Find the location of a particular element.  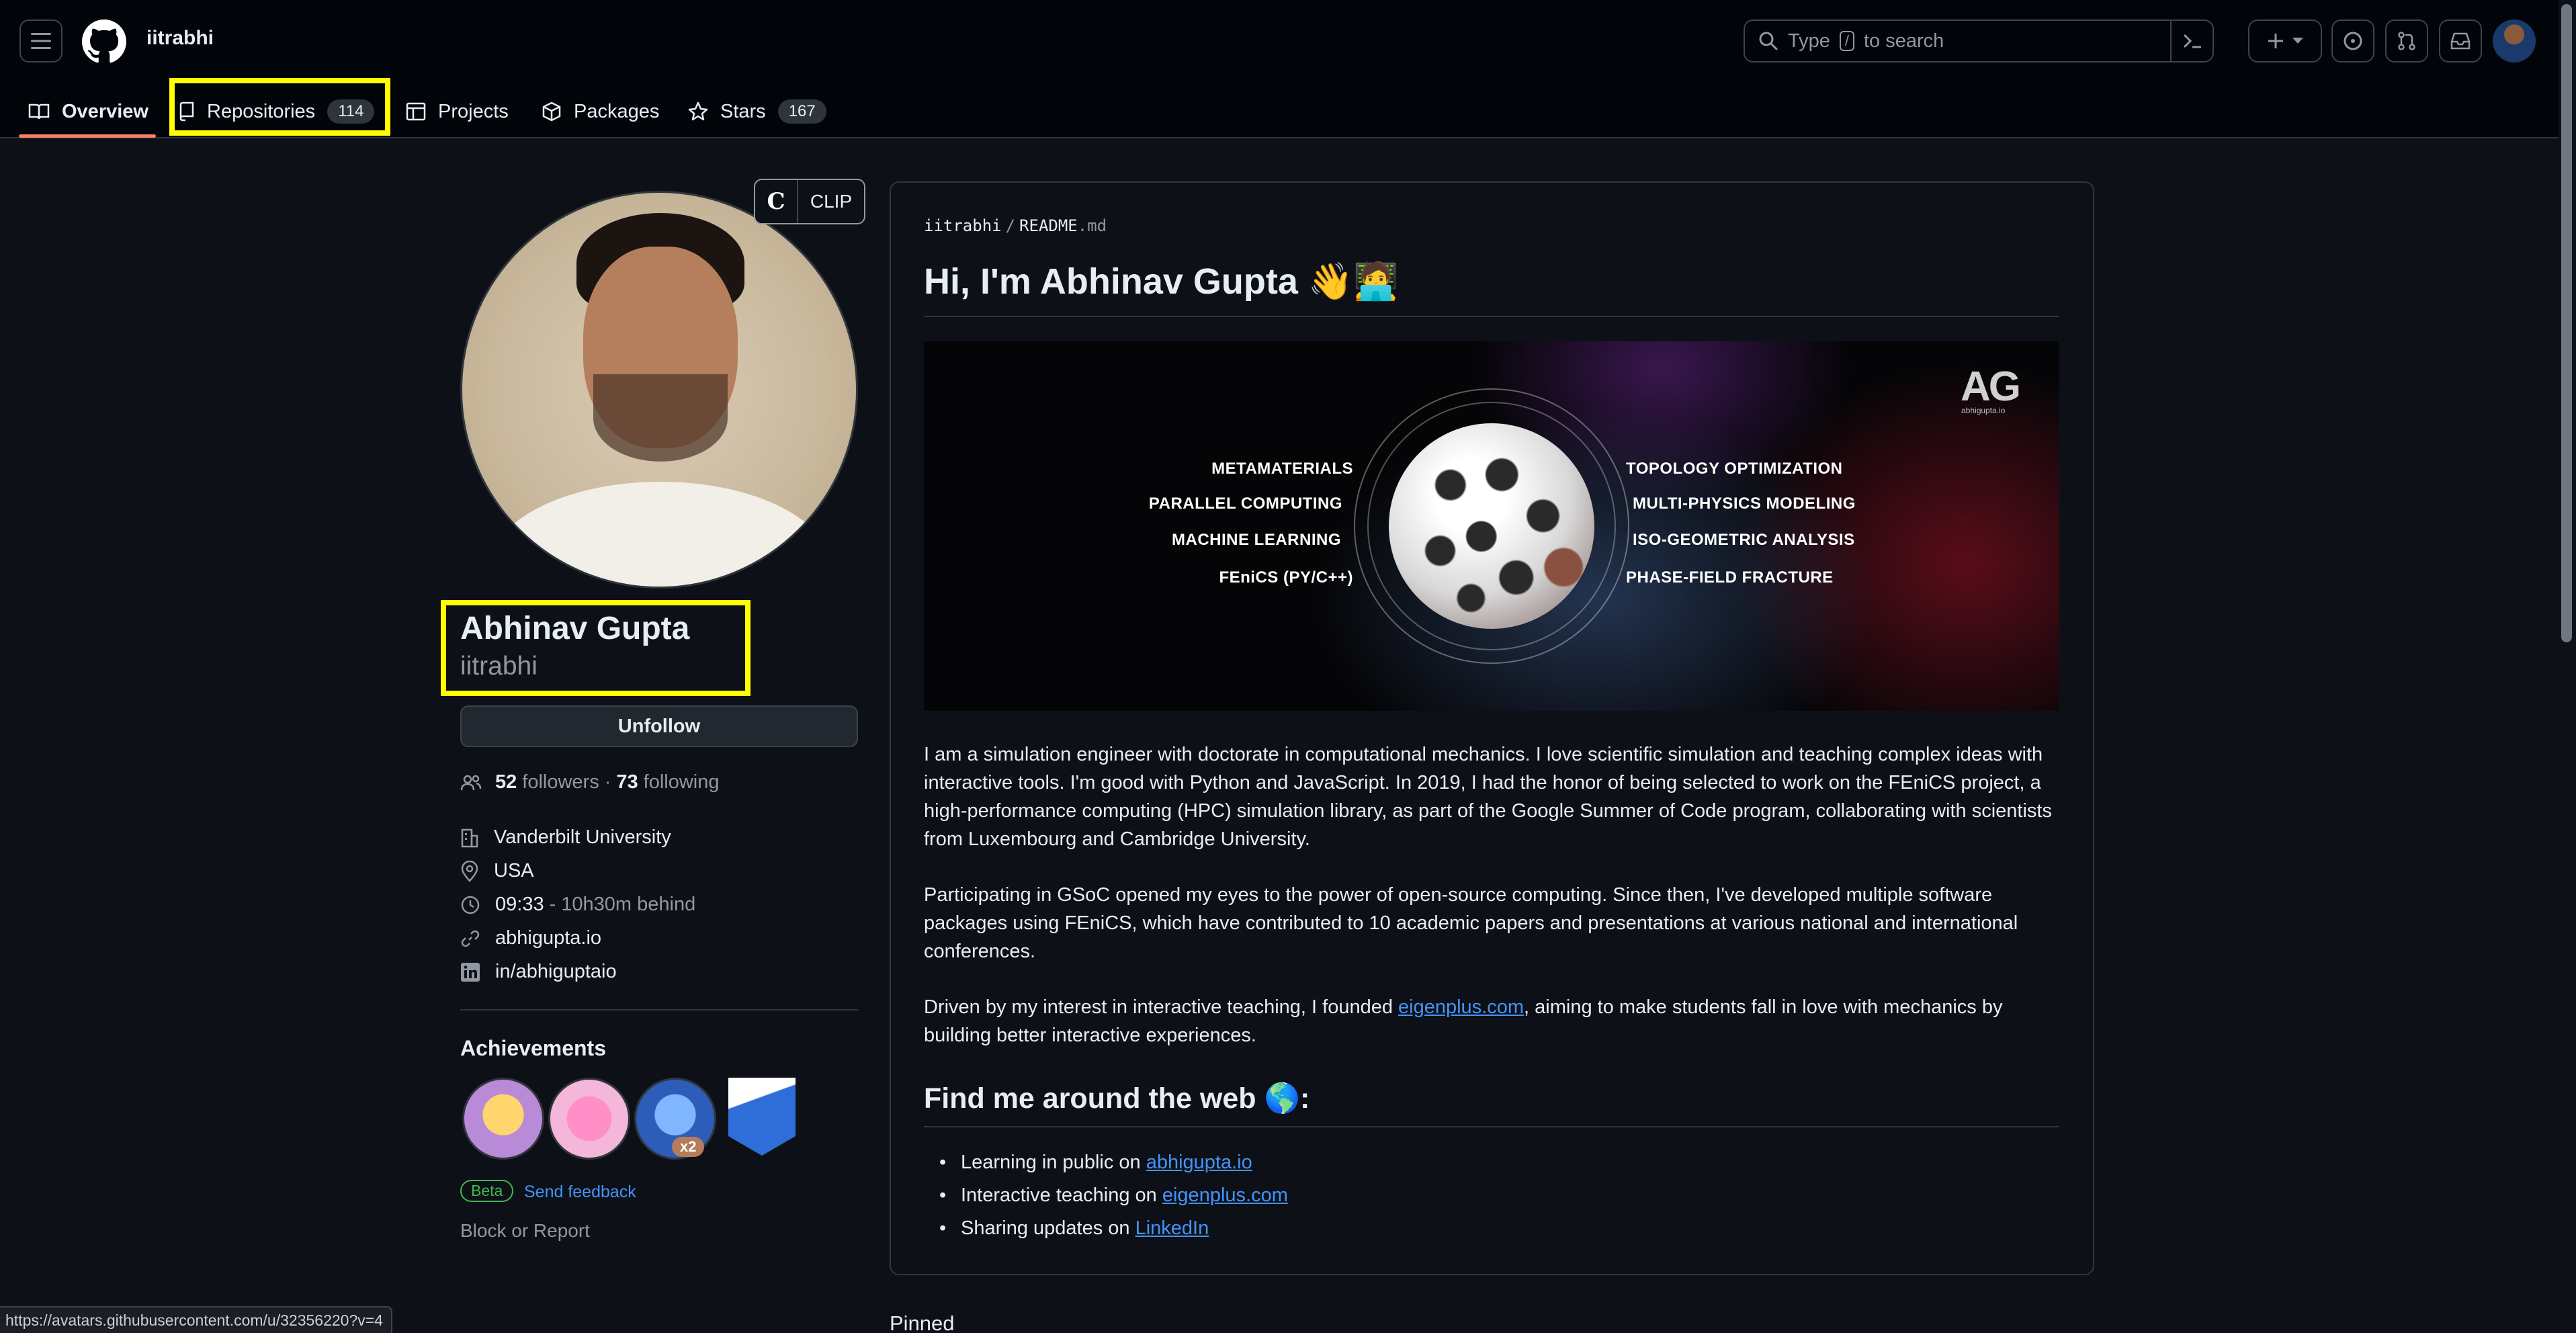

search-input: Type / to search is located at coordinates (1979, 40).